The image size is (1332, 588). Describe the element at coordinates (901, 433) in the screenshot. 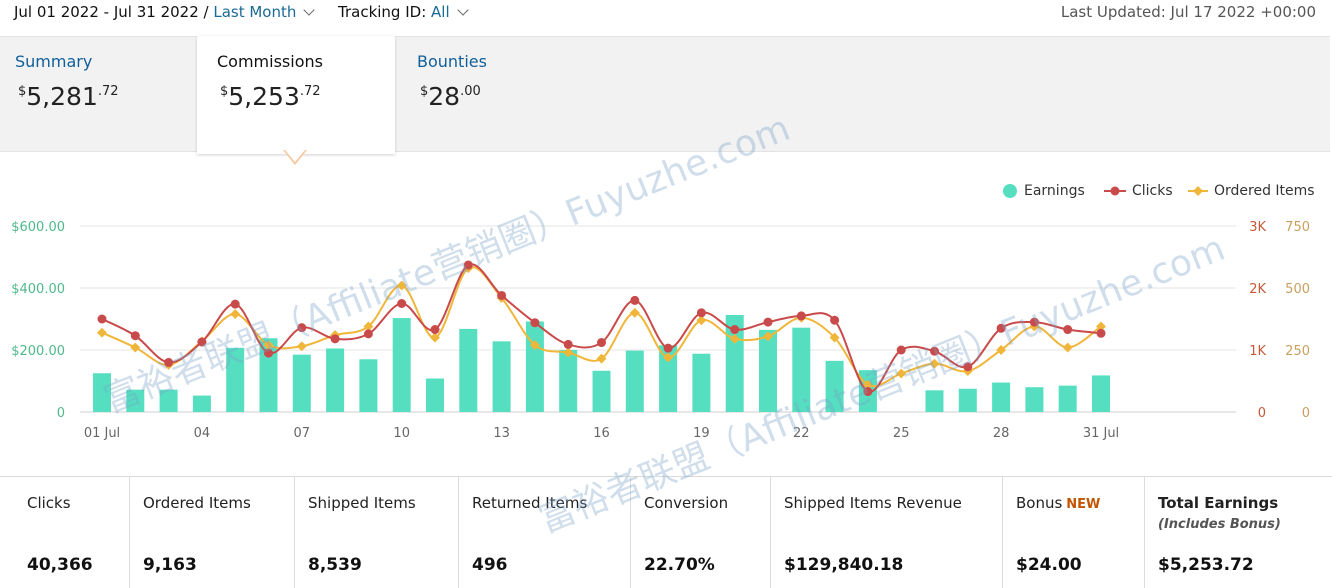

I see `x-axis-tick: 25` at that location.